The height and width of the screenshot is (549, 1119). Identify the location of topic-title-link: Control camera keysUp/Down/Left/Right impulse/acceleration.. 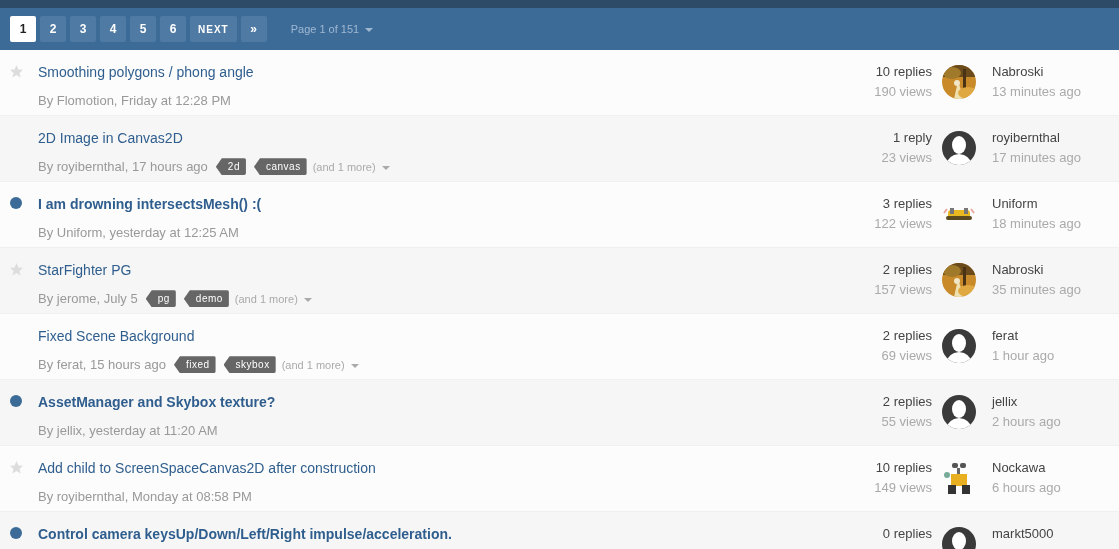
(245, 534).